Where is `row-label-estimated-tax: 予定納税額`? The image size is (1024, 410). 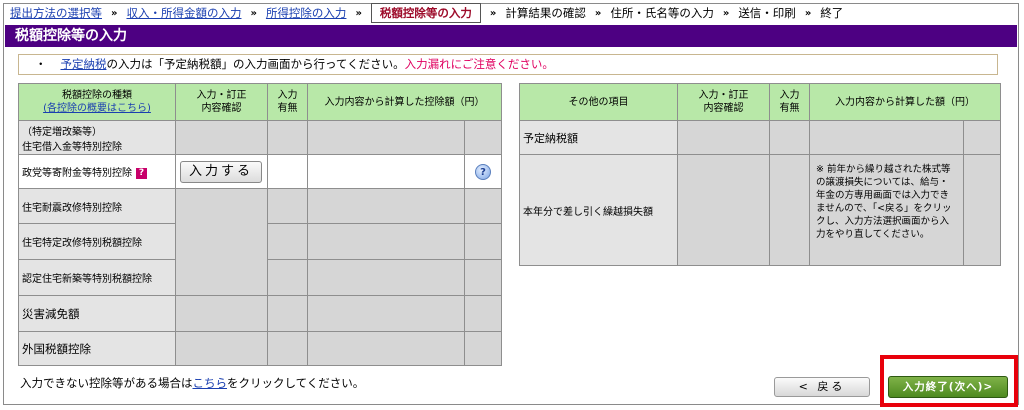
row-label-estimated-tax: 予定納税額 is located at coordinates (598, 137).